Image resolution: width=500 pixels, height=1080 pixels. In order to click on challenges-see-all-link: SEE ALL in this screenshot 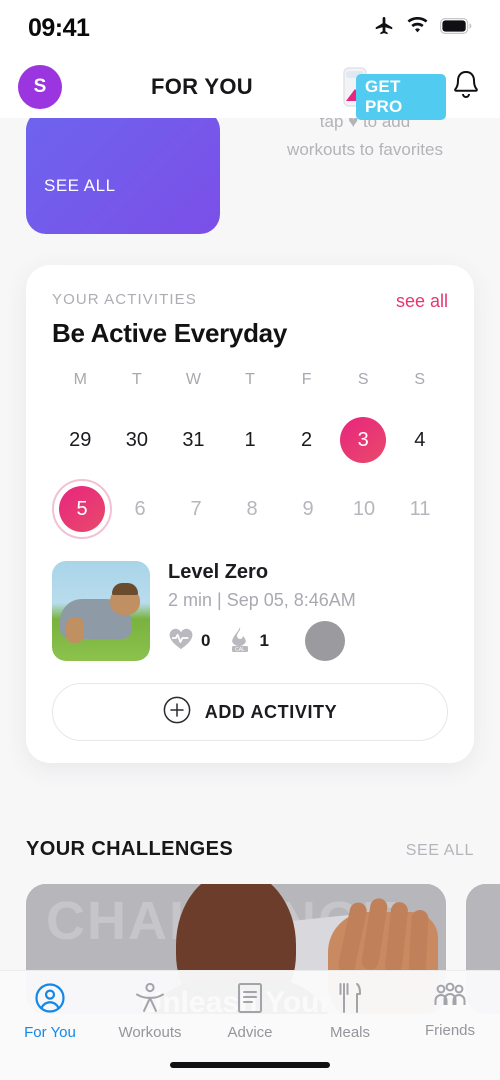, I will do `click(440, 851)`.